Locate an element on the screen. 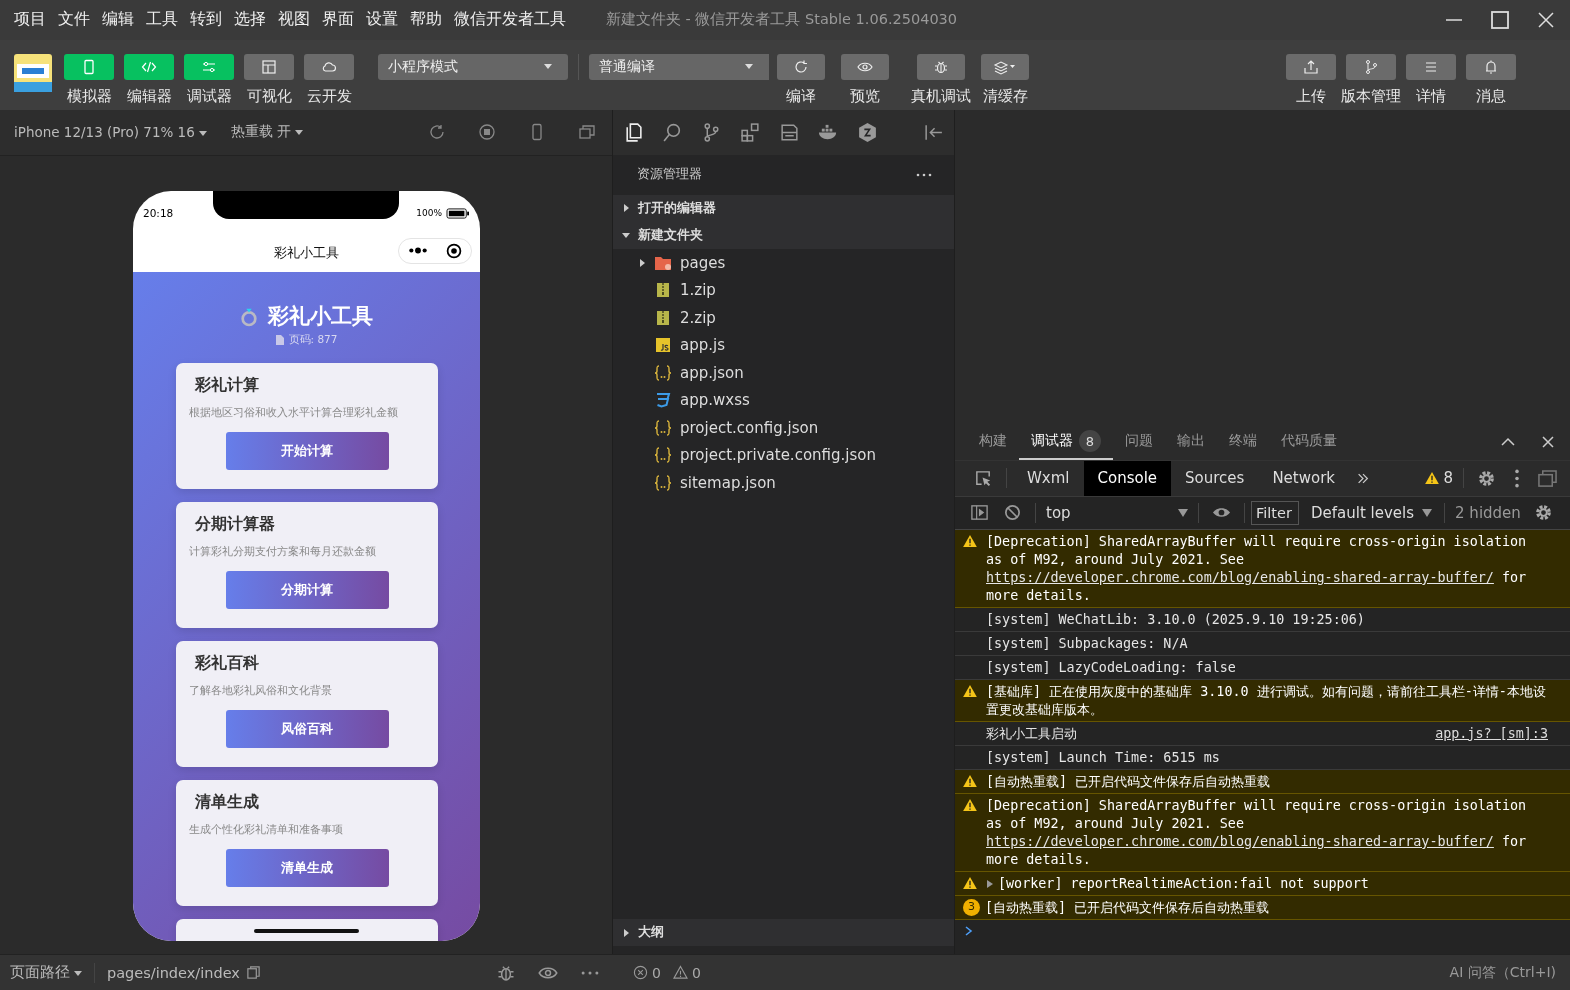 This screenshot has height=990, width=1570. toolbar-label: 模拟器 is located at coordinates (89, 96).